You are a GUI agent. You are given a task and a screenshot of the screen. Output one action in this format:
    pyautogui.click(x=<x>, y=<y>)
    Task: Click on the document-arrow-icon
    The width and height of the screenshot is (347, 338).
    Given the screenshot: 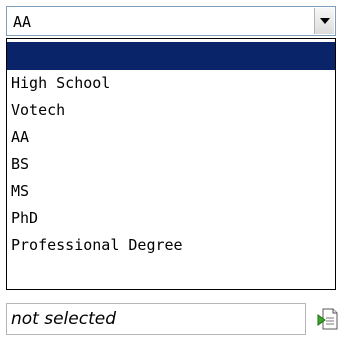 What is the action you would take?
    pyautogui.click(x=327, y=319)
    